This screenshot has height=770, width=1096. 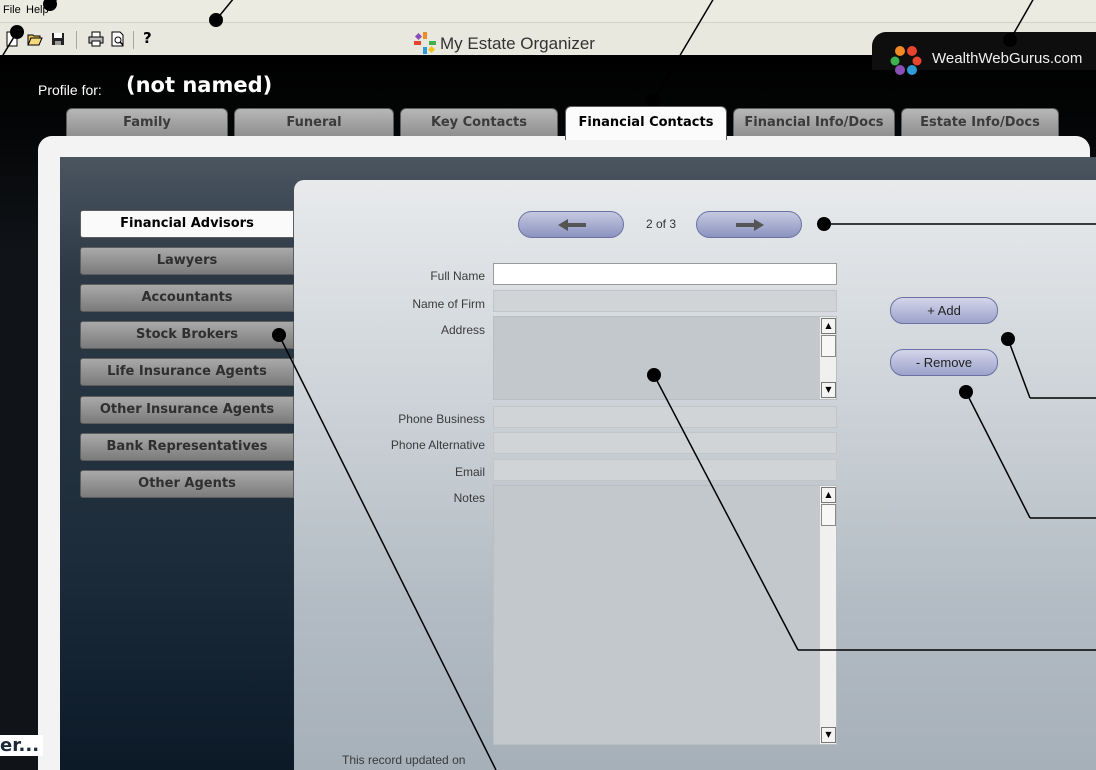 What do you see at coordinates (665, 470) in the screenshot?
I see `email-field` at bounding box center [665, 470].